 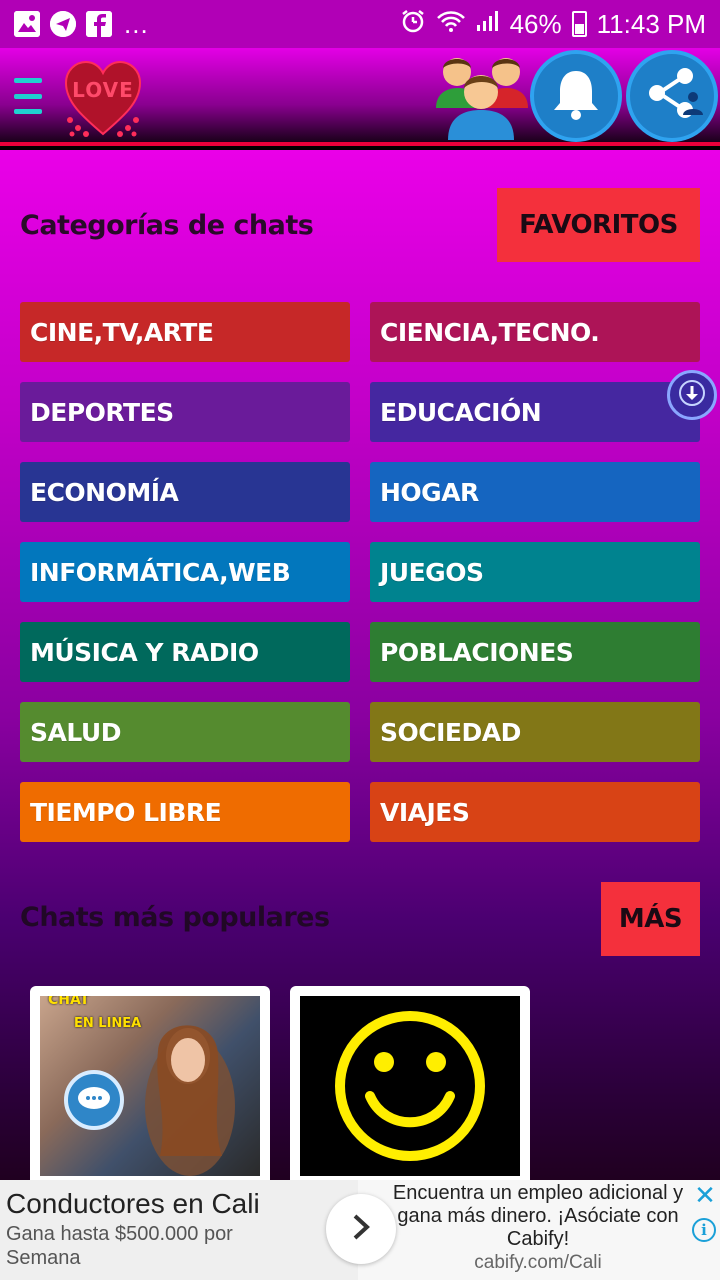 I want to click on ad-open-button, so click(x=361, y=1229).